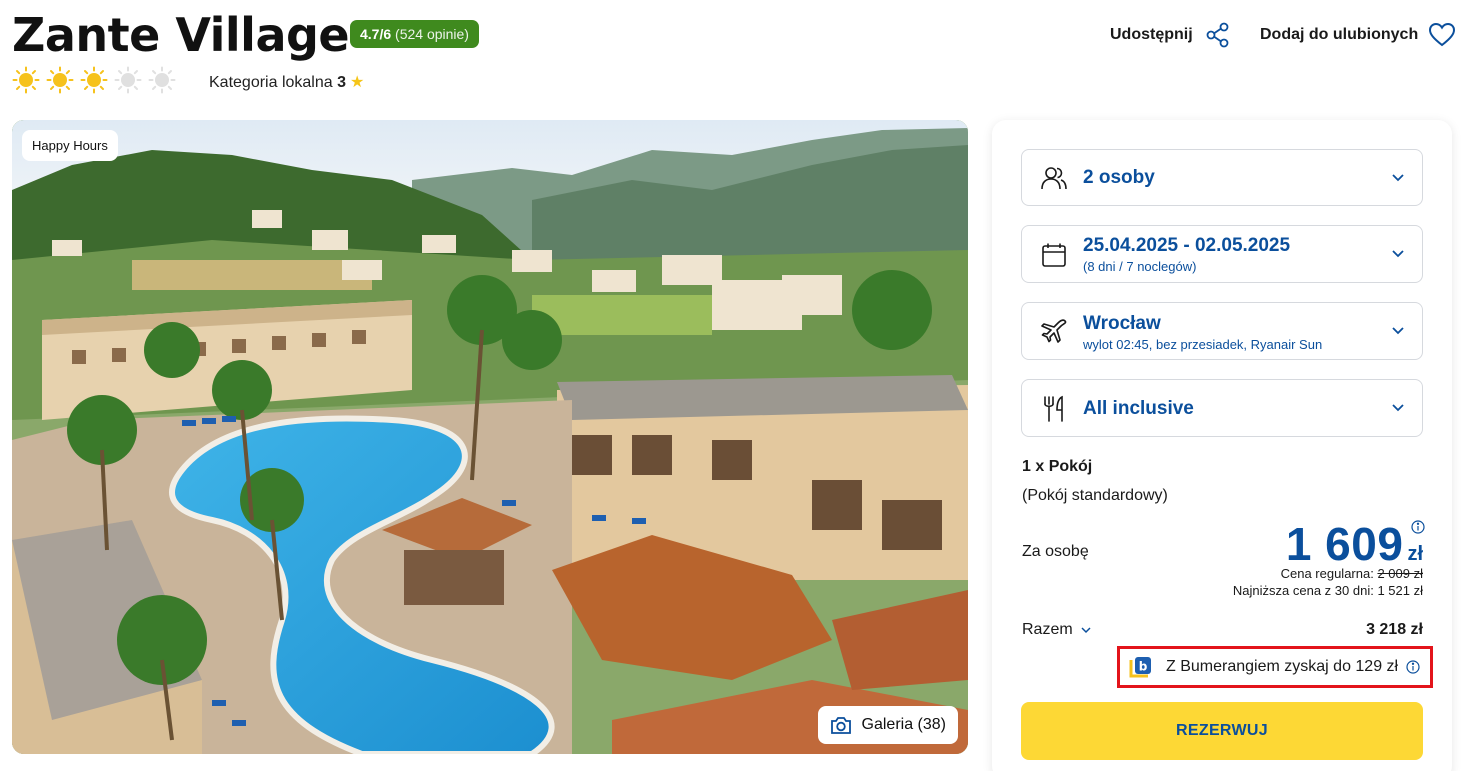 The width and height of the screenshot is (1469, 771). I want to click on reserve-button: REZERWUJ, so click(1222, 731).